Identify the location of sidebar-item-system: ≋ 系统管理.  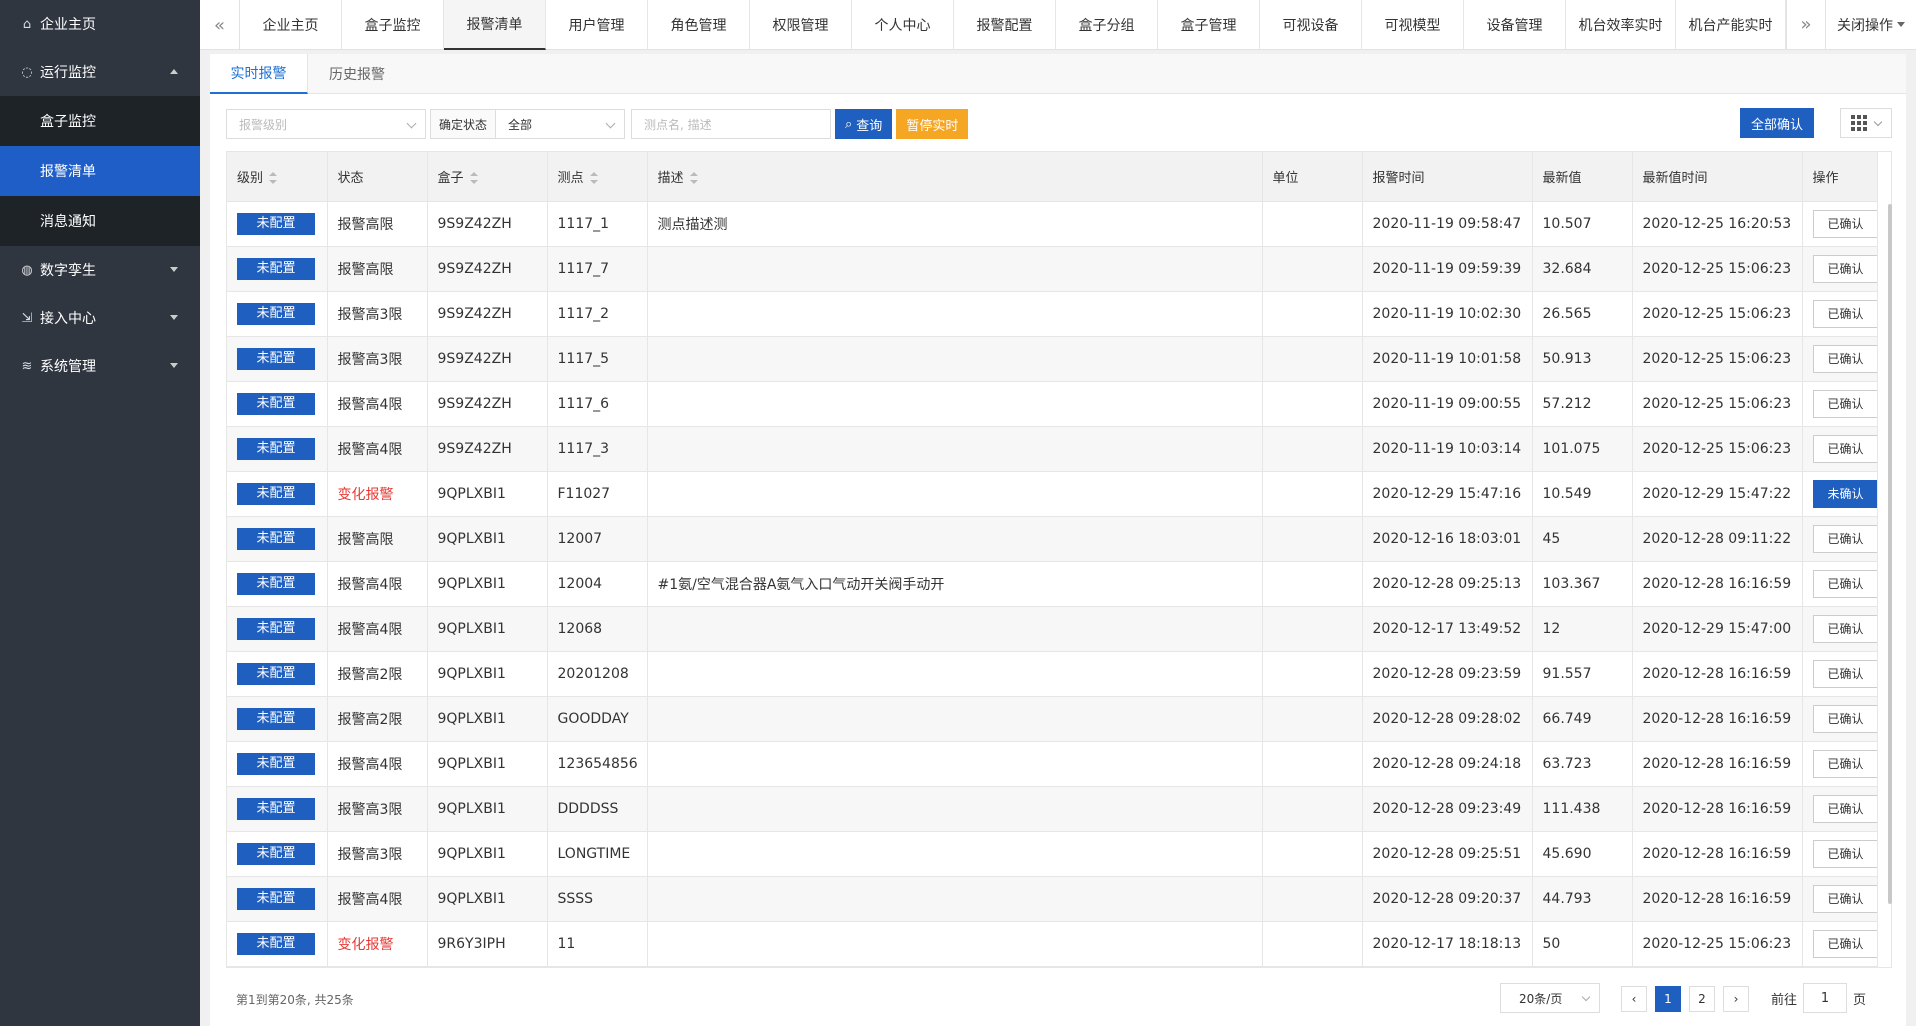
(100, 366).